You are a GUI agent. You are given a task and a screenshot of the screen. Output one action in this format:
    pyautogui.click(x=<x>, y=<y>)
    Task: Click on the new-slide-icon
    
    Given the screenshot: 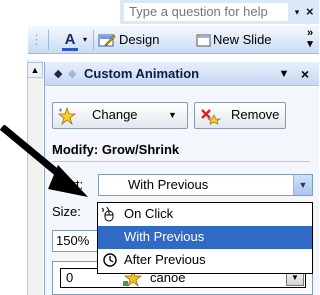 What is the action you would take?
    pyautogui.click(x=204, y=40)
    